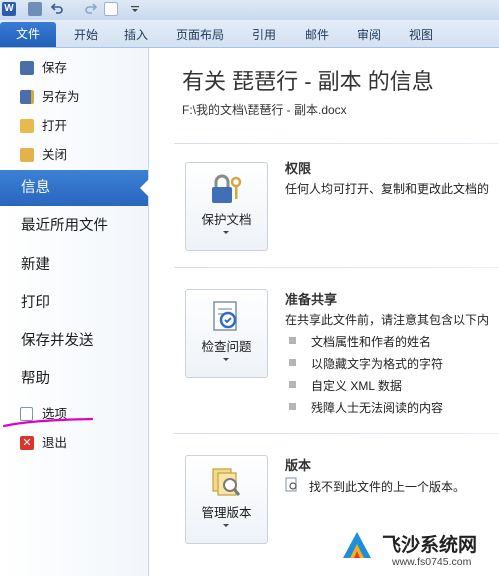 This screenshot has width=499, height=576. Describe the element at coordinates (61, 97) in the screenshot. I see `save-as-label: 另存为` at that location.